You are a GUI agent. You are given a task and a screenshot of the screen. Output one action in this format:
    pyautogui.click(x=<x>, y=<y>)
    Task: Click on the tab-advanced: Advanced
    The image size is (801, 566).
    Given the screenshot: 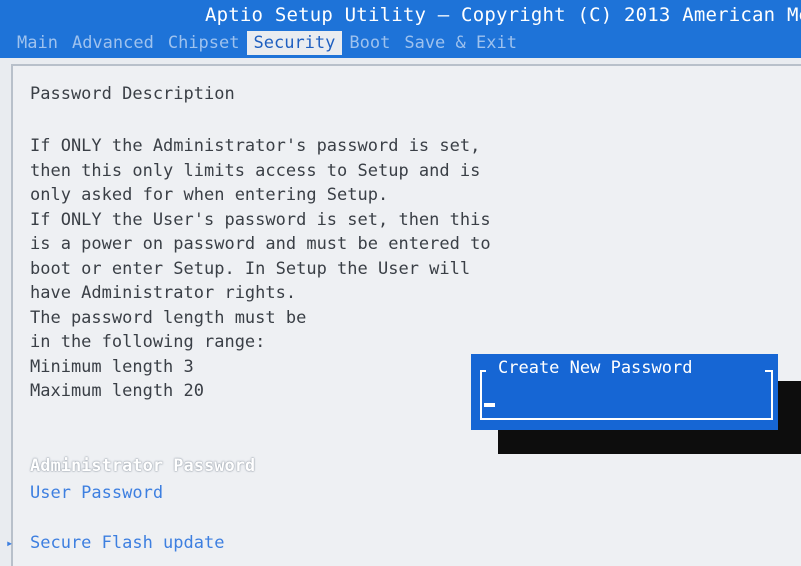 What is the action you would take?
    pyautogui.click(x=113, y=43)
    